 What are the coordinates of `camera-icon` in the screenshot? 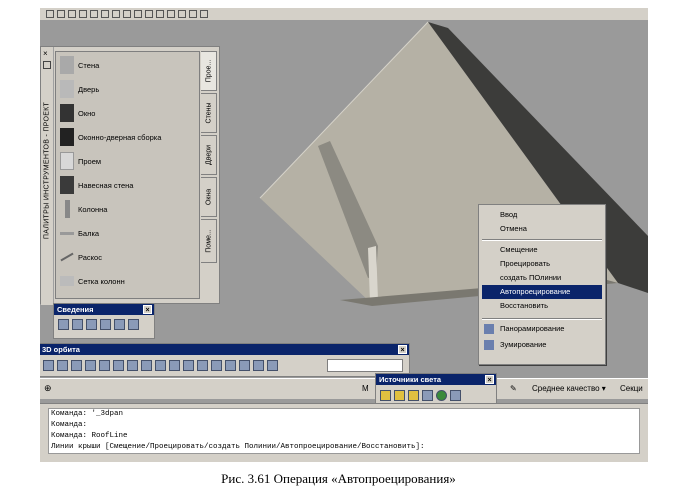 It's located at (160, 365).